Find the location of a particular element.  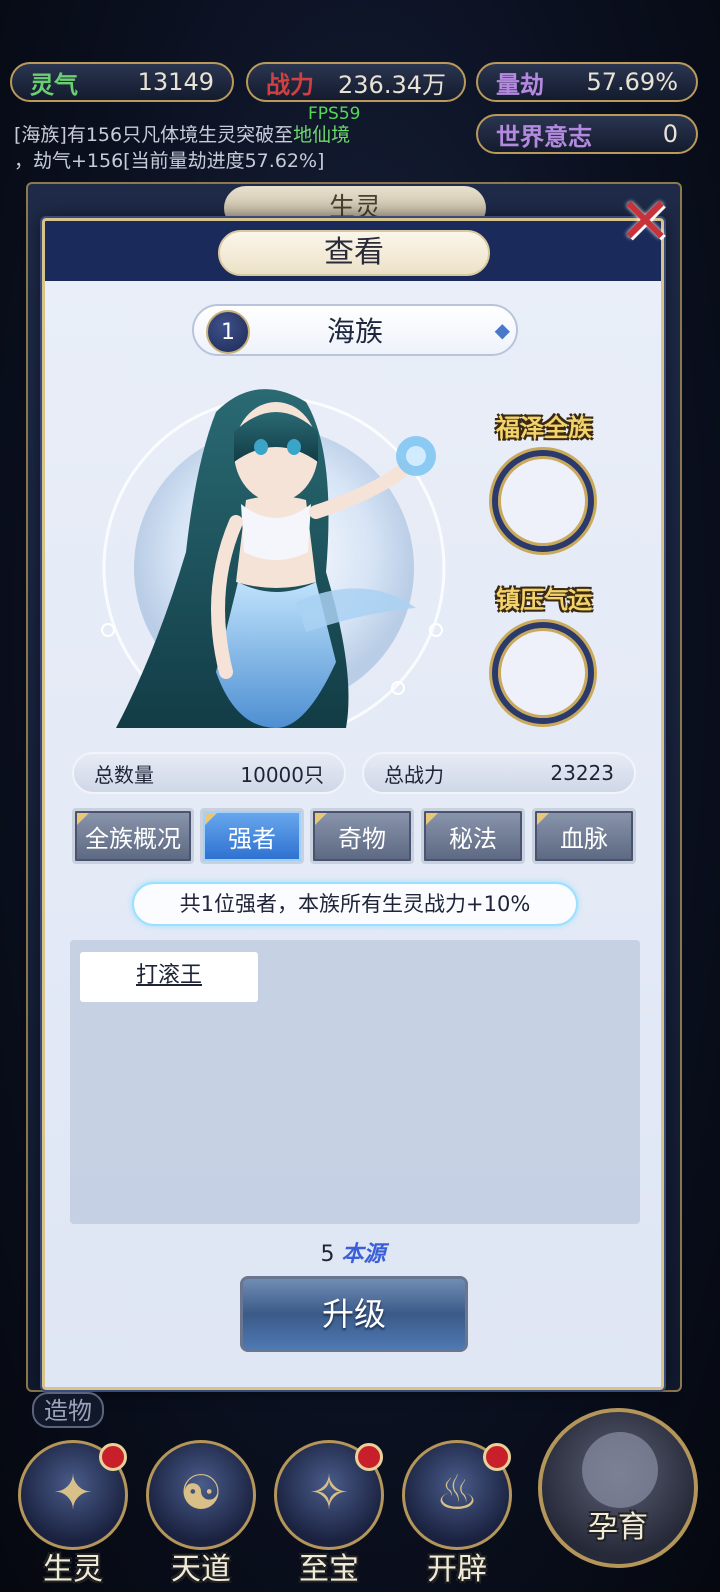

swirl-icon: ☯ is located at coordinates (201, 1495).